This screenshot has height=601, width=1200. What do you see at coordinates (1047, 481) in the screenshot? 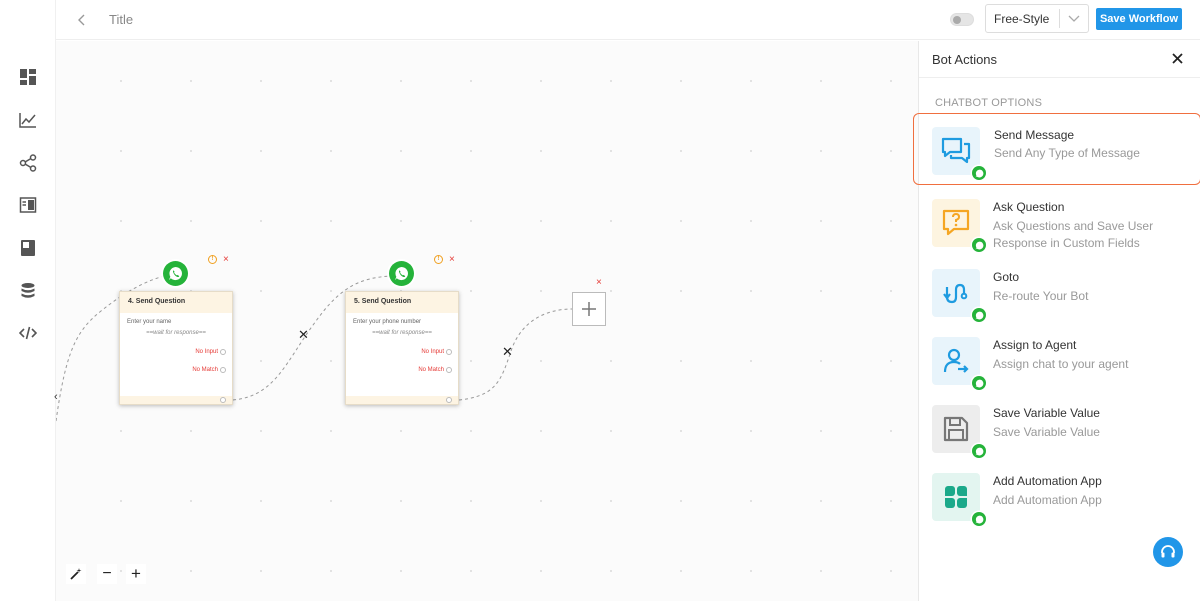
I see `action-name: Add Automation App` at bounding box center [1047, 481].